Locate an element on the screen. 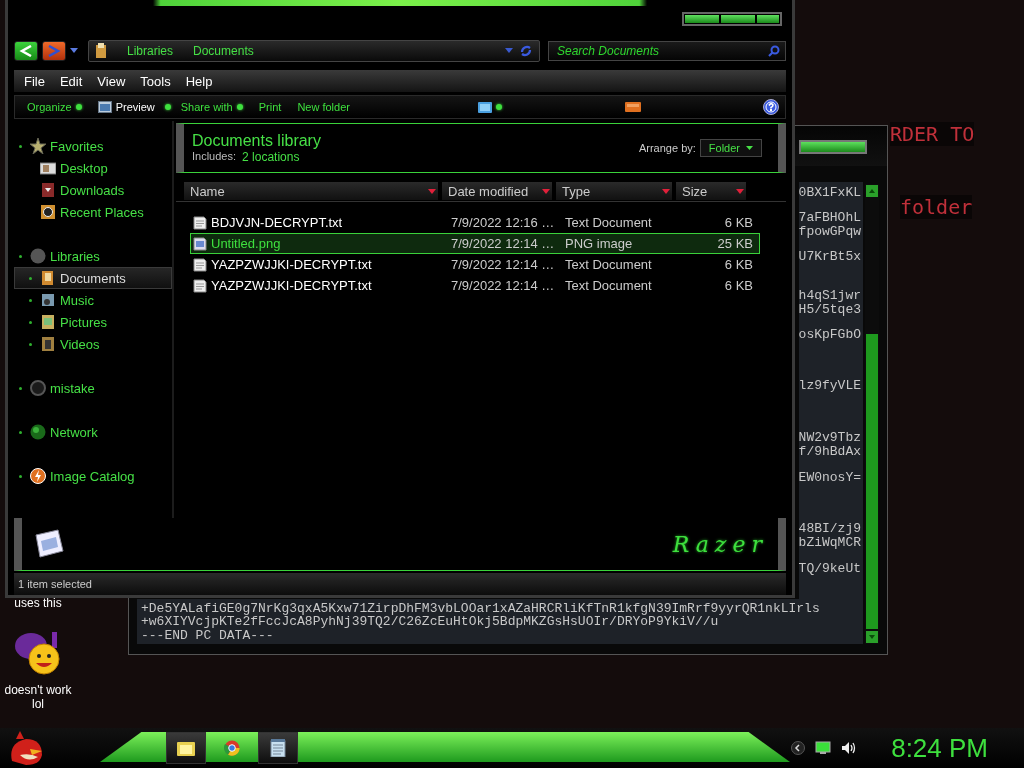 The image size is (1024, 768). text-line: ---END PC DATA--- is located at coordinates (207, 635).